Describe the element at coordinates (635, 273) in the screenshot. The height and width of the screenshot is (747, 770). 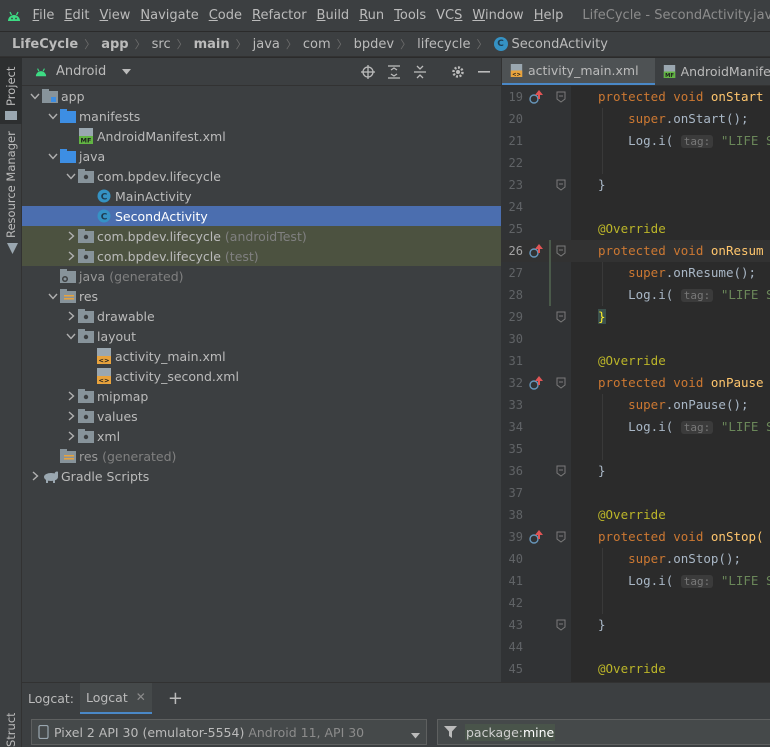
I see `code-line: 27 super.onResume();` at that location.